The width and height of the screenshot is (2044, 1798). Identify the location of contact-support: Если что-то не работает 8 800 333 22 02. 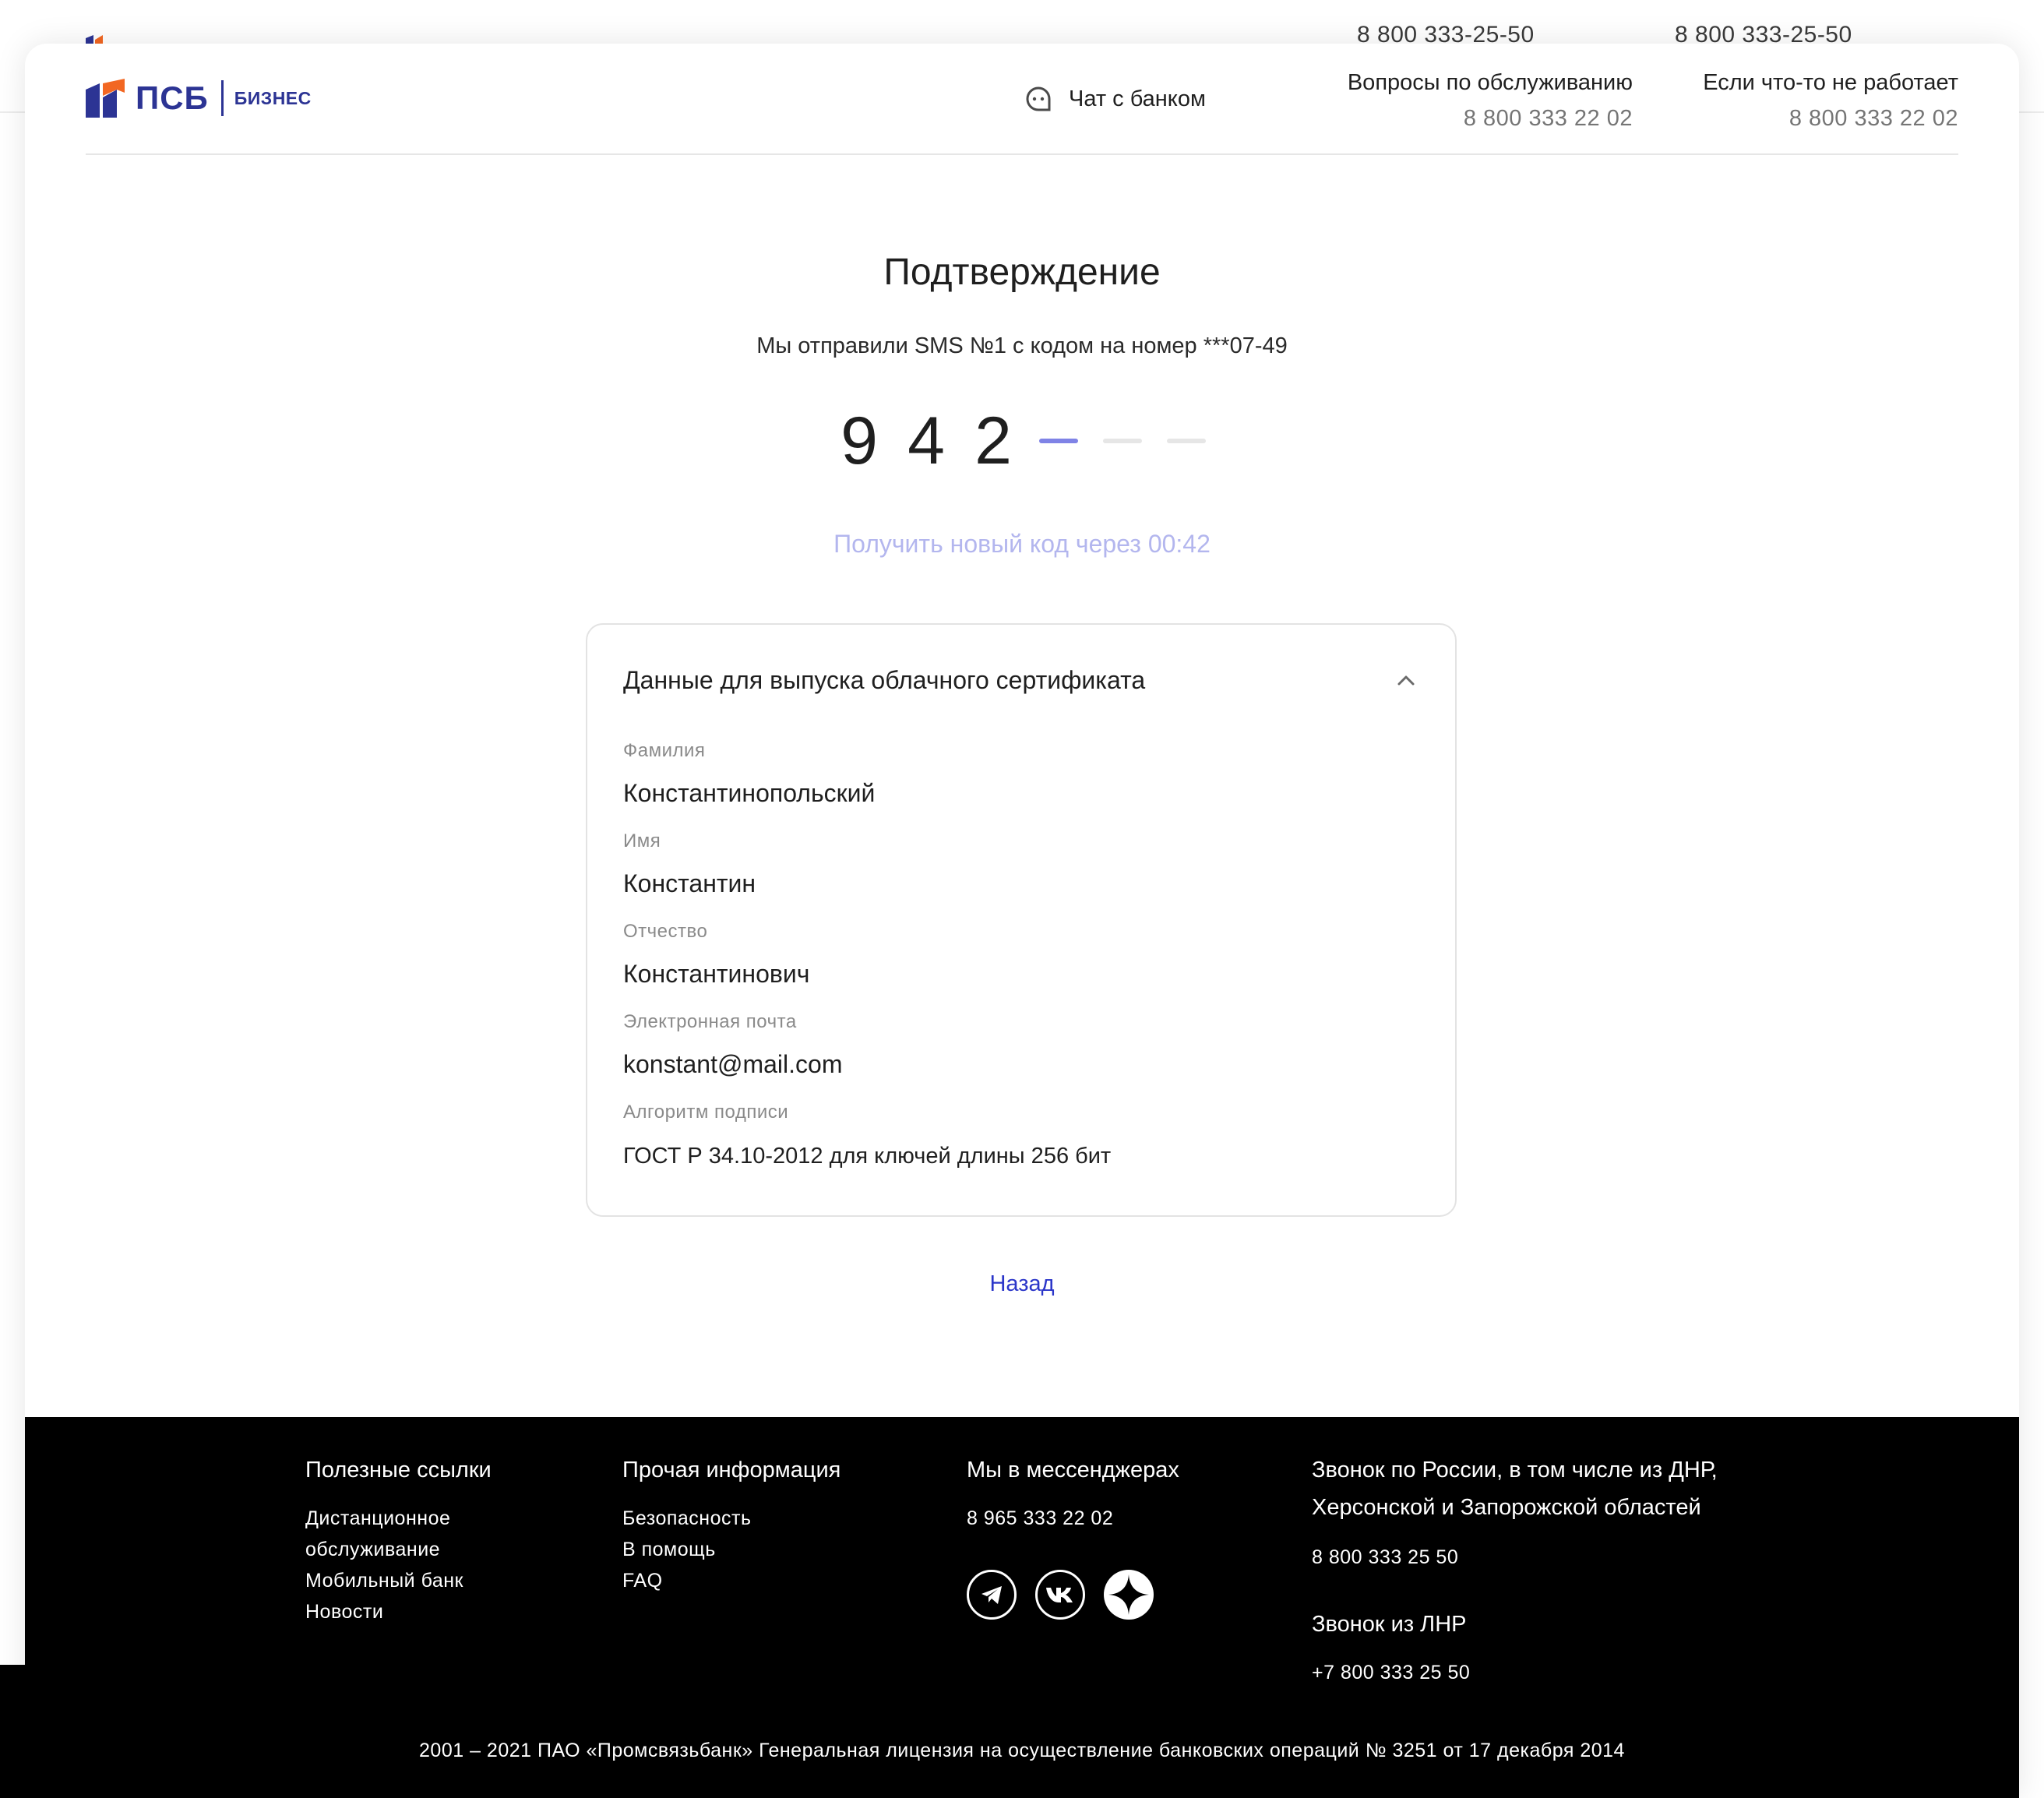
(1830, 100).